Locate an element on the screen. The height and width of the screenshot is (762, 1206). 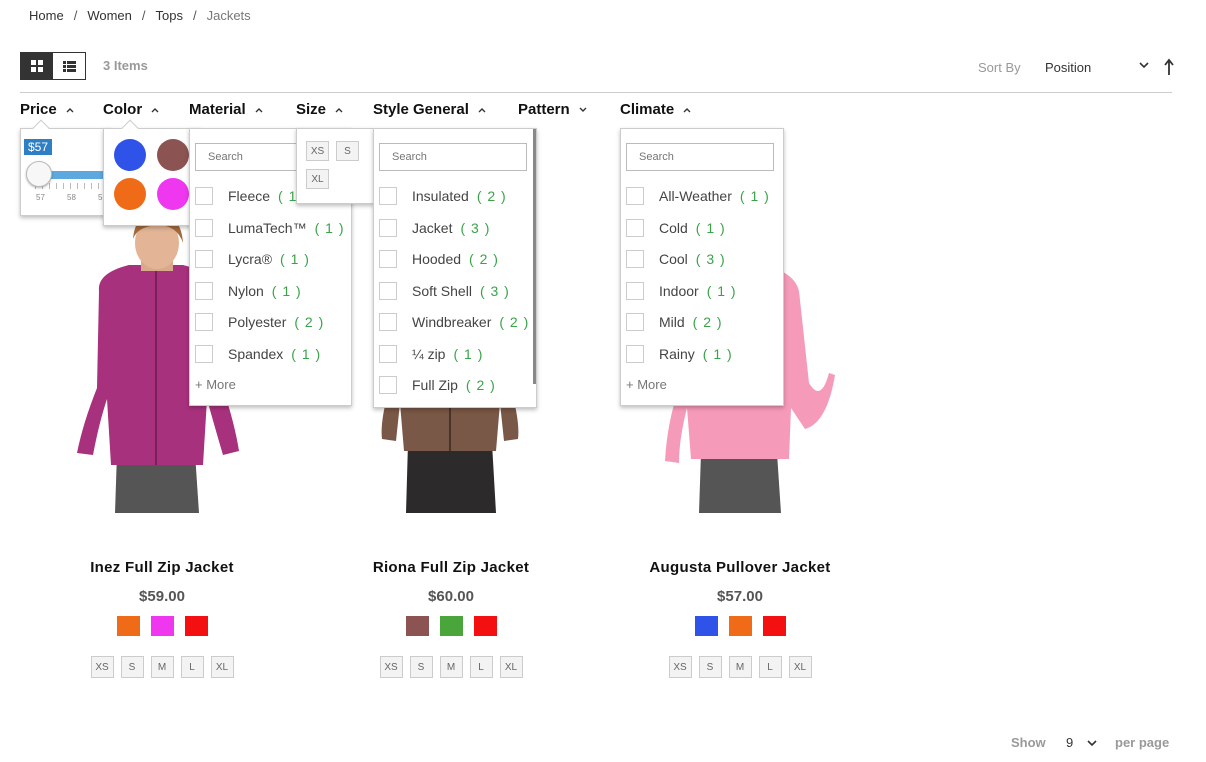
filter-option: Cold ( 1 ) is located at coordinates (676, 228).